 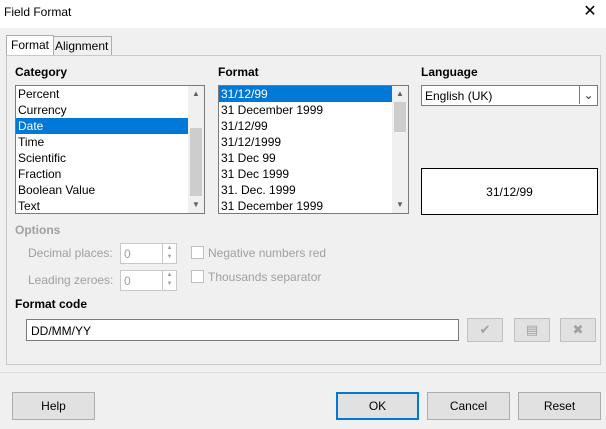 What do you see at coordinates (459, 96) in the screenshot?
I see `language-value: English (UK)` at bounding box center [459, 96].